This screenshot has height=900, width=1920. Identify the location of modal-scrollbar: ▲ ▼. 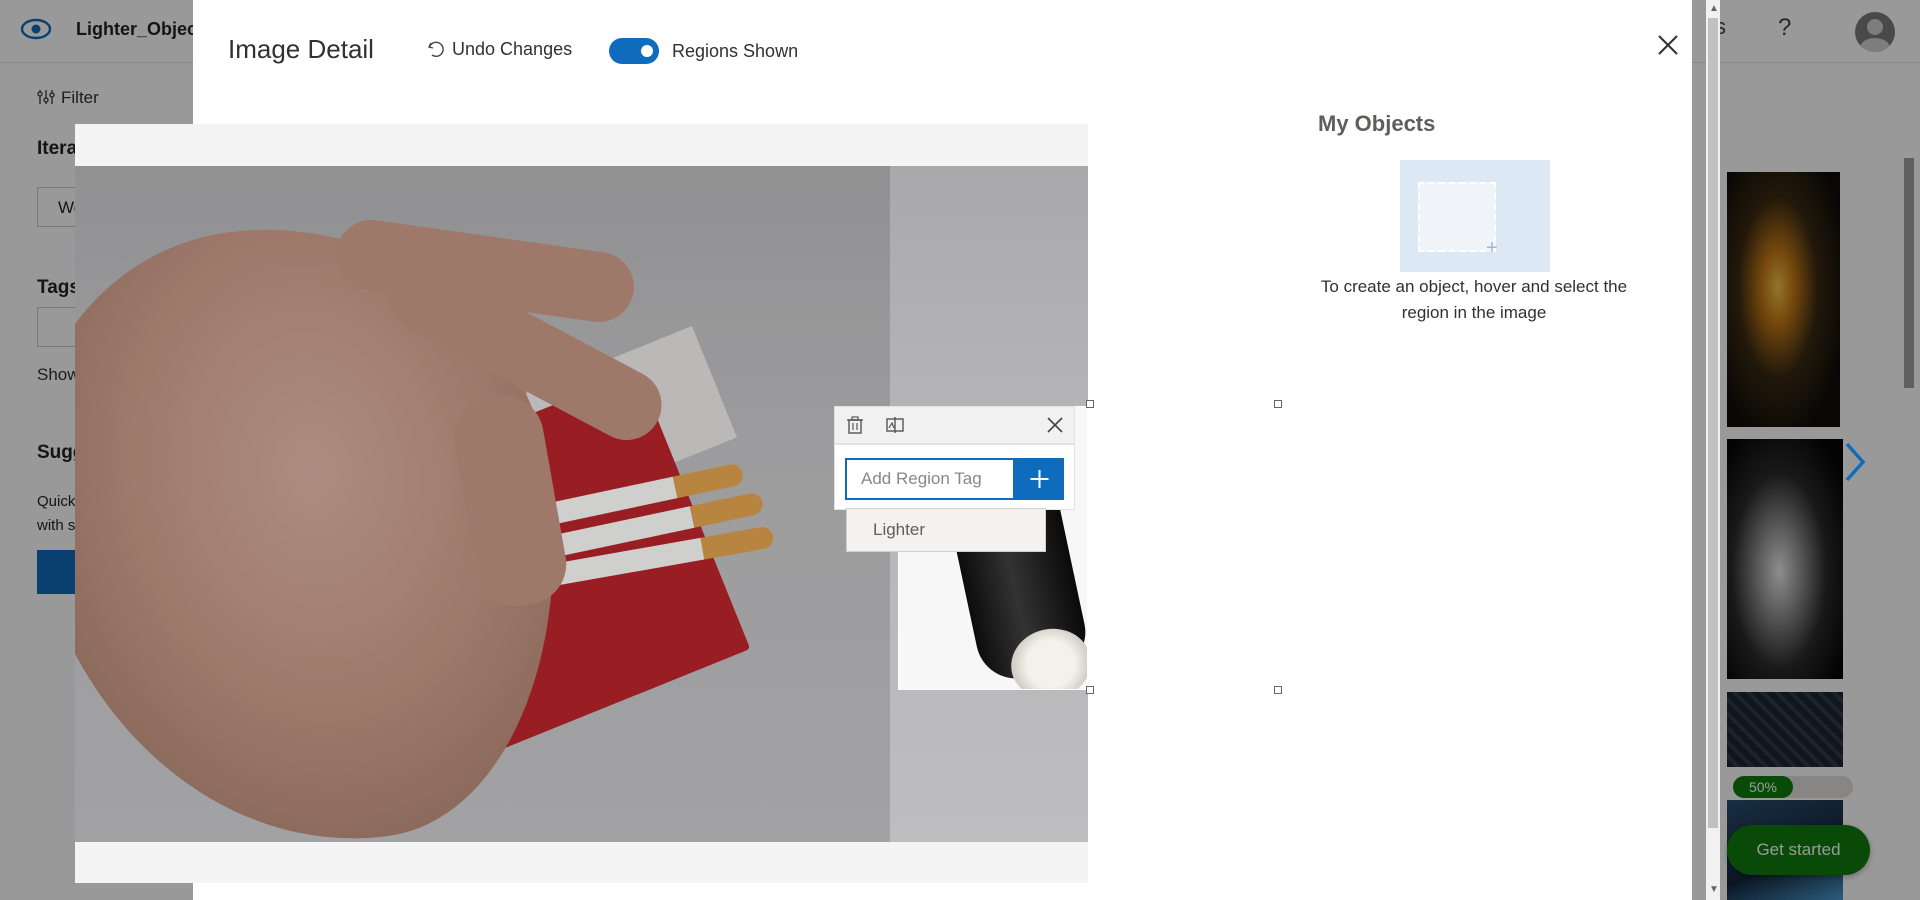
(1713, 450).